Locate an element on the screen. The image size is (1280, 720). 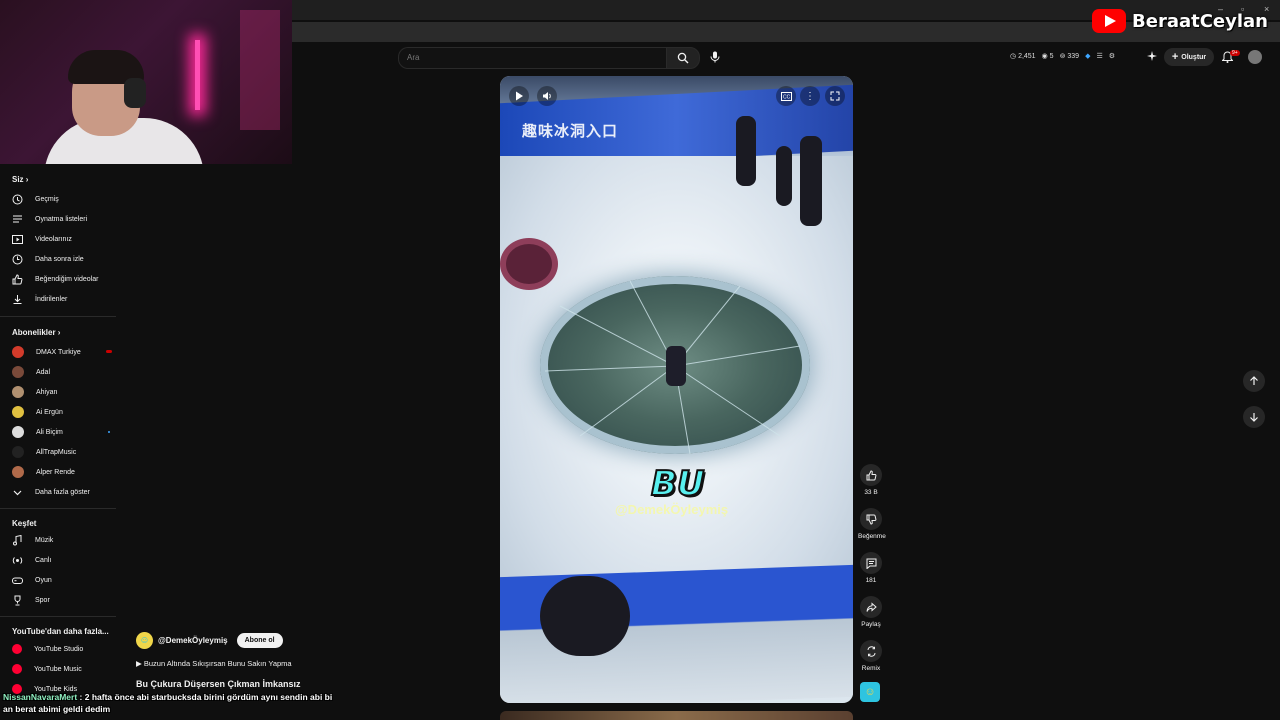
share-button is located at coordinates (871, 607).